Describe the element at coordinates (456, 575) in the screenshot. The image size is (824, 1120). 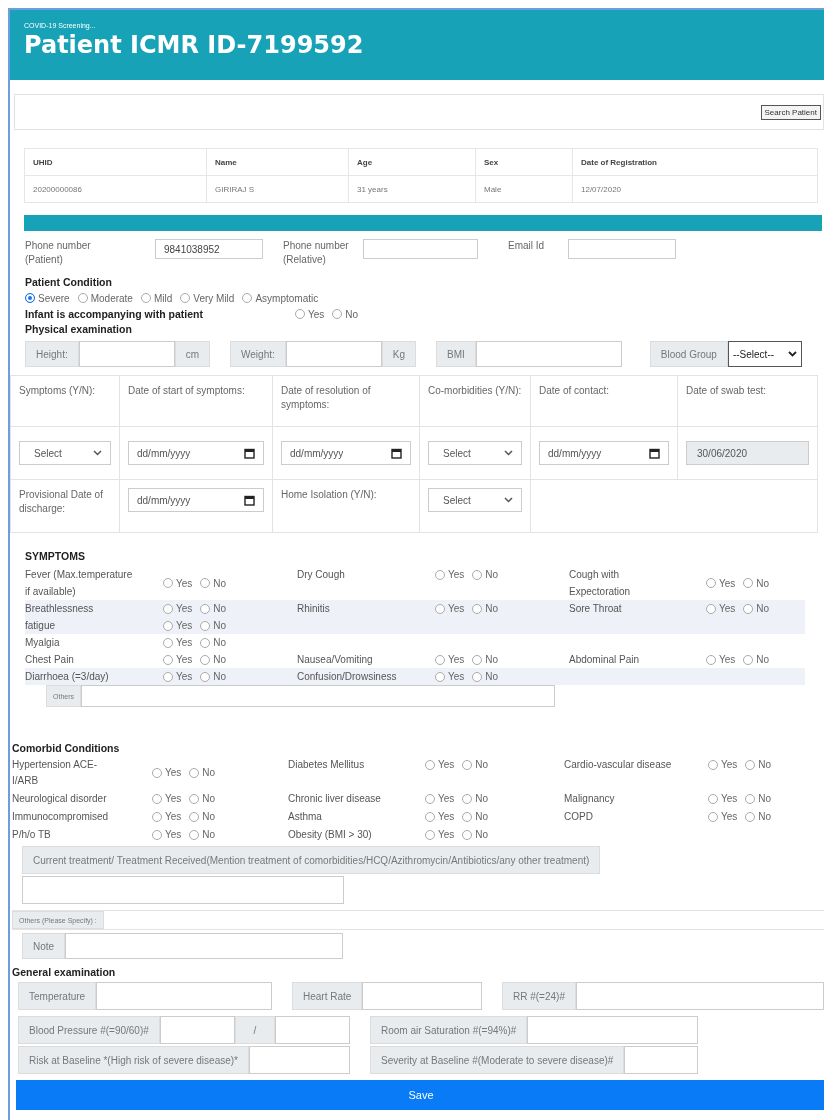
I see `option-label: Yes` at that location.